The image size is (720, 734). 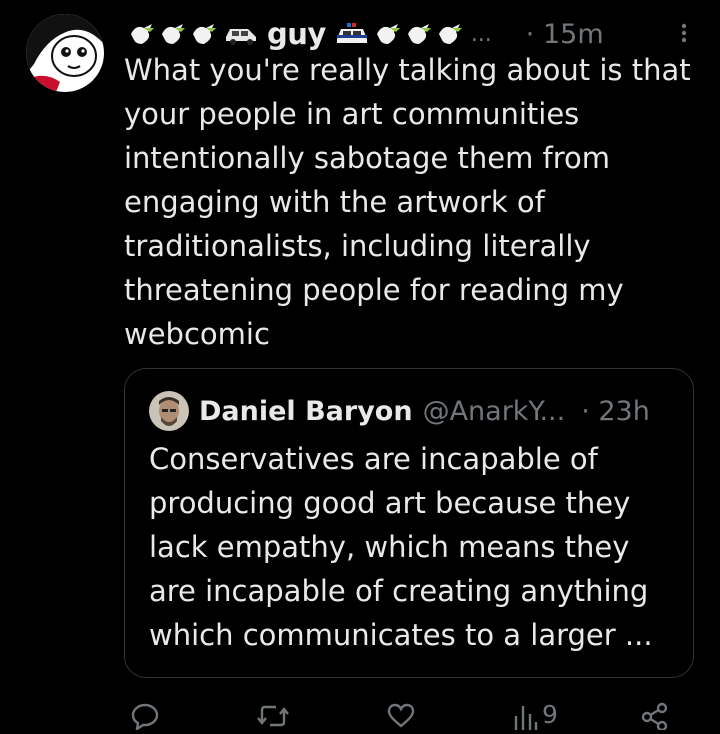 I want to click on heart-icon, so click(x=401, y=718).